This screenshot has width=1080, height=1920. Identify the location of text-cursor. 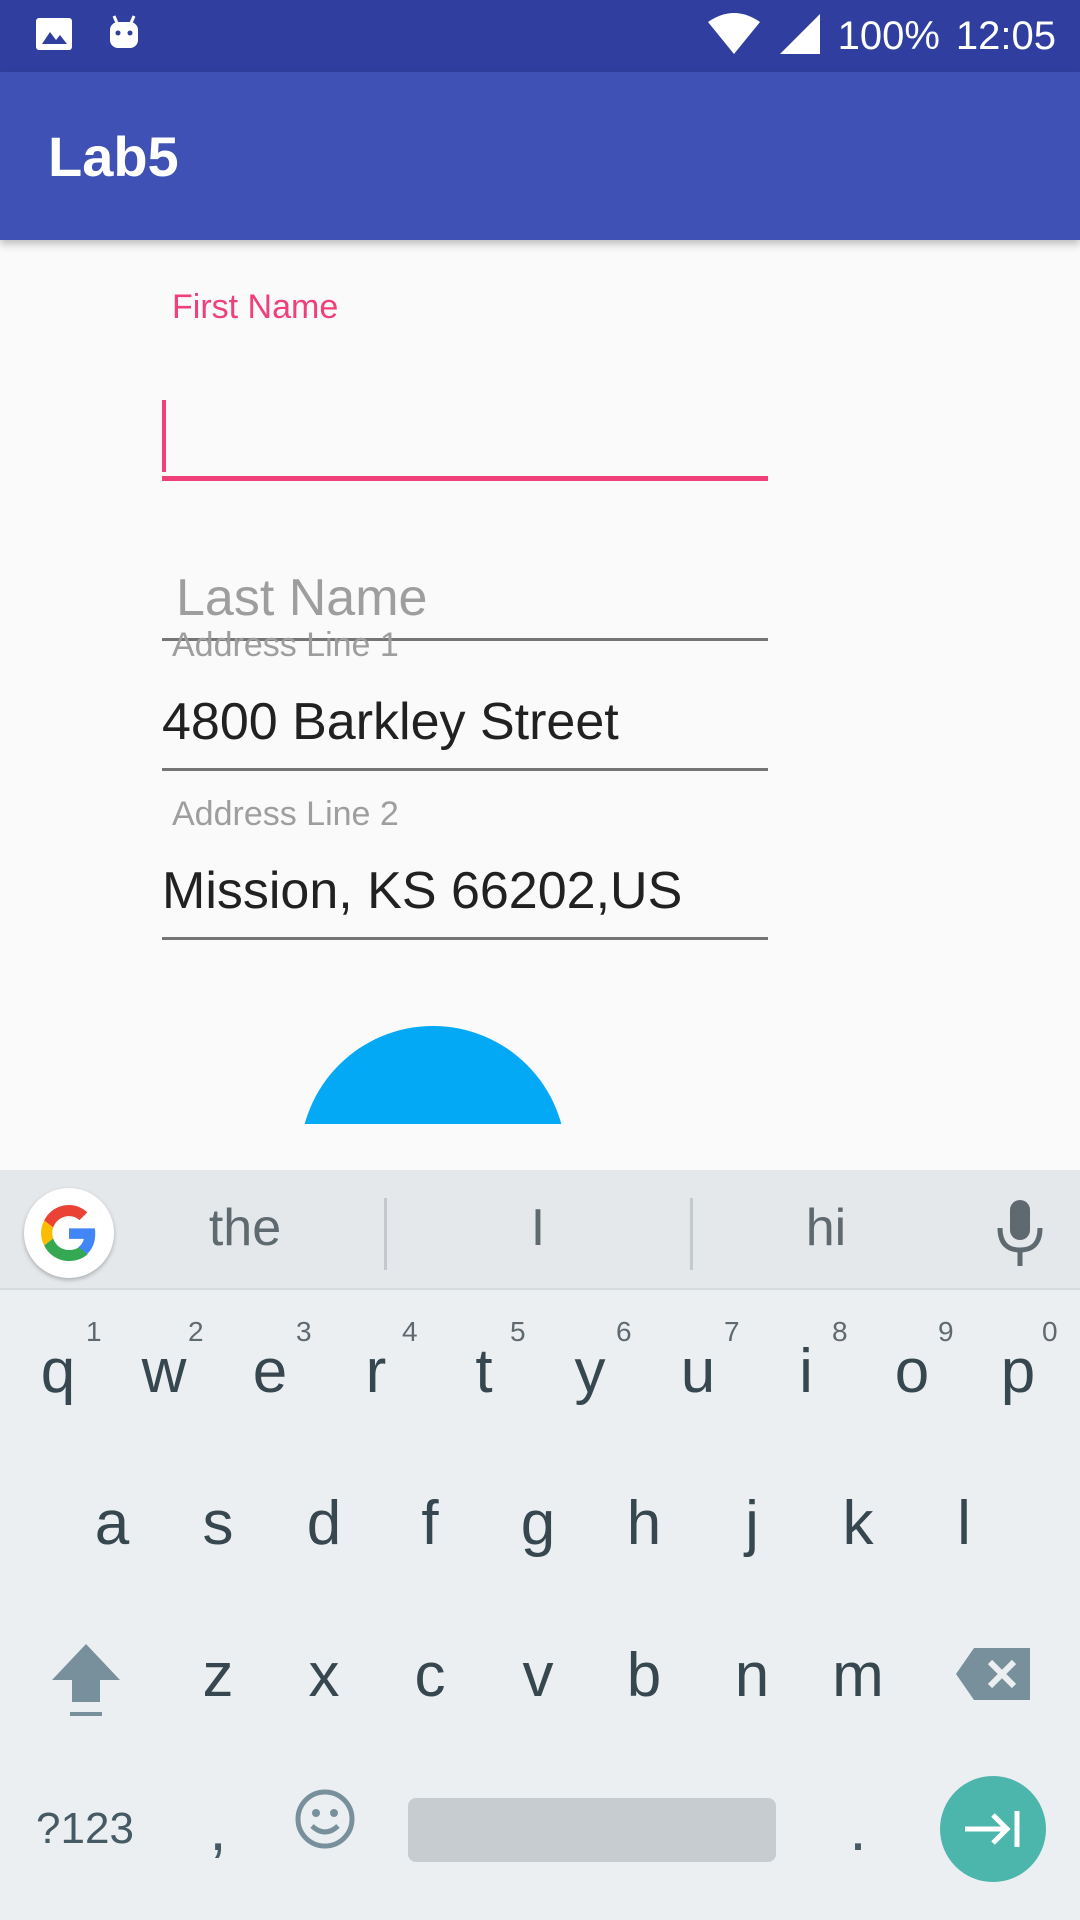
(164, 436).